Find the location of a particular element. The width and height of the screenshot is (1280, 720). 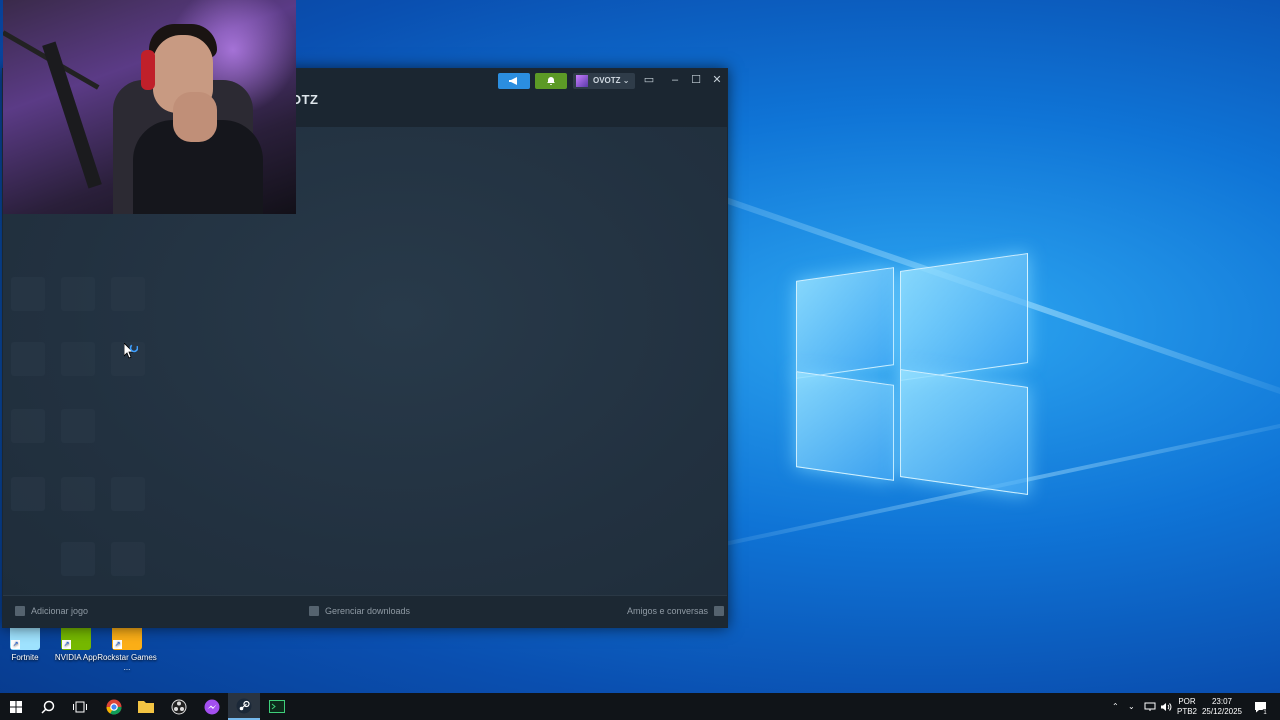

terminal-icon is located at coordinates (277, 706).